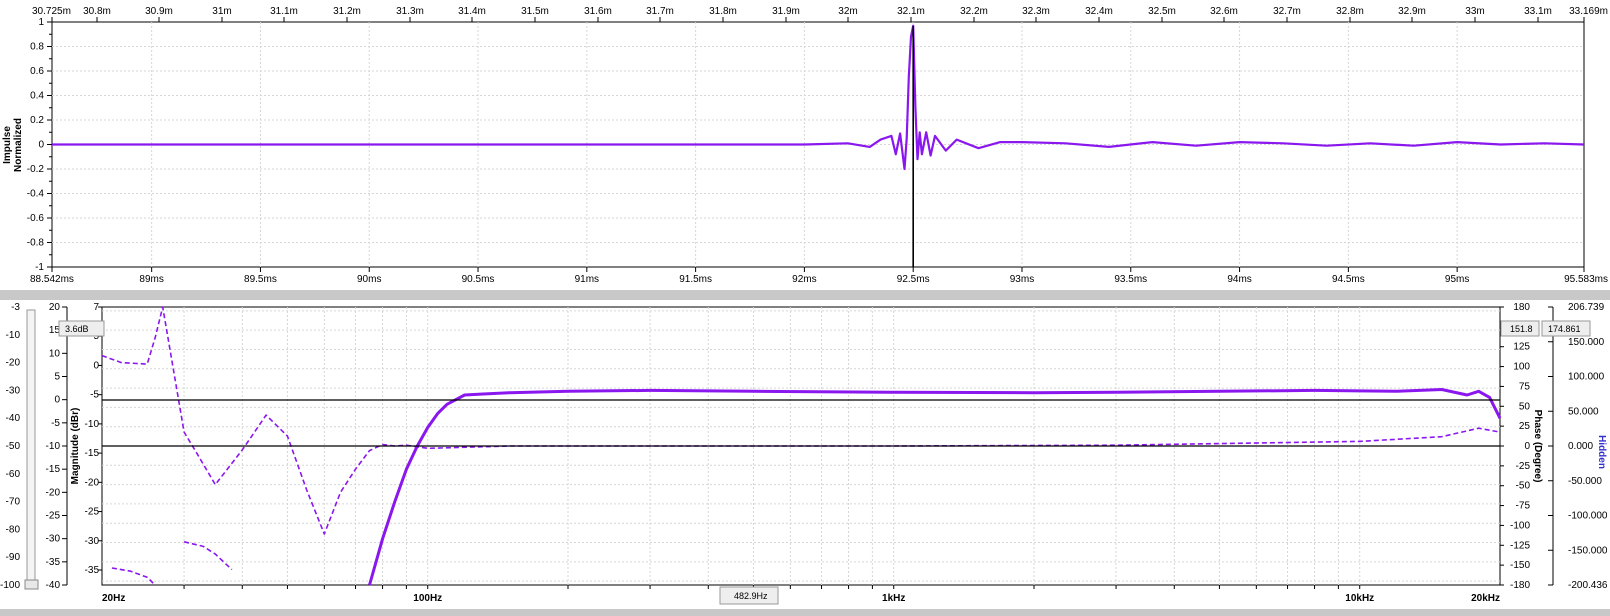 This screenshot has width=1610, height=616. What do you see at coordinates (13, 363) in the screenshot?
I see `outer-left-axis-label: -20` at bounding box center [13, 363].